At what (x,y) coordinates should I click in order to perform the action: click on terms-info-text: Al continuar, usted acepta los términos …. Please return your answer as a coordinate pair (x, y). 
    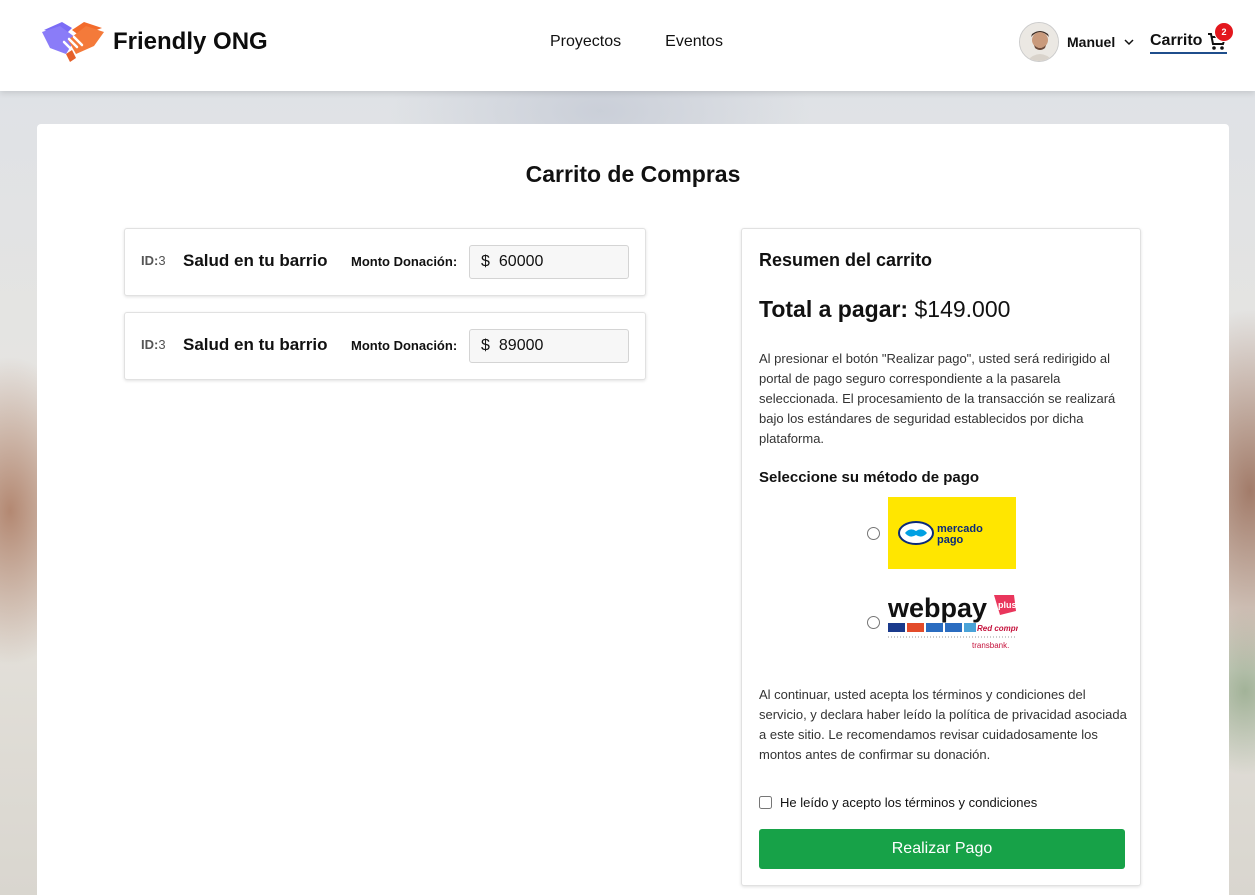
    Looking at the image, I should click on (943, 724).